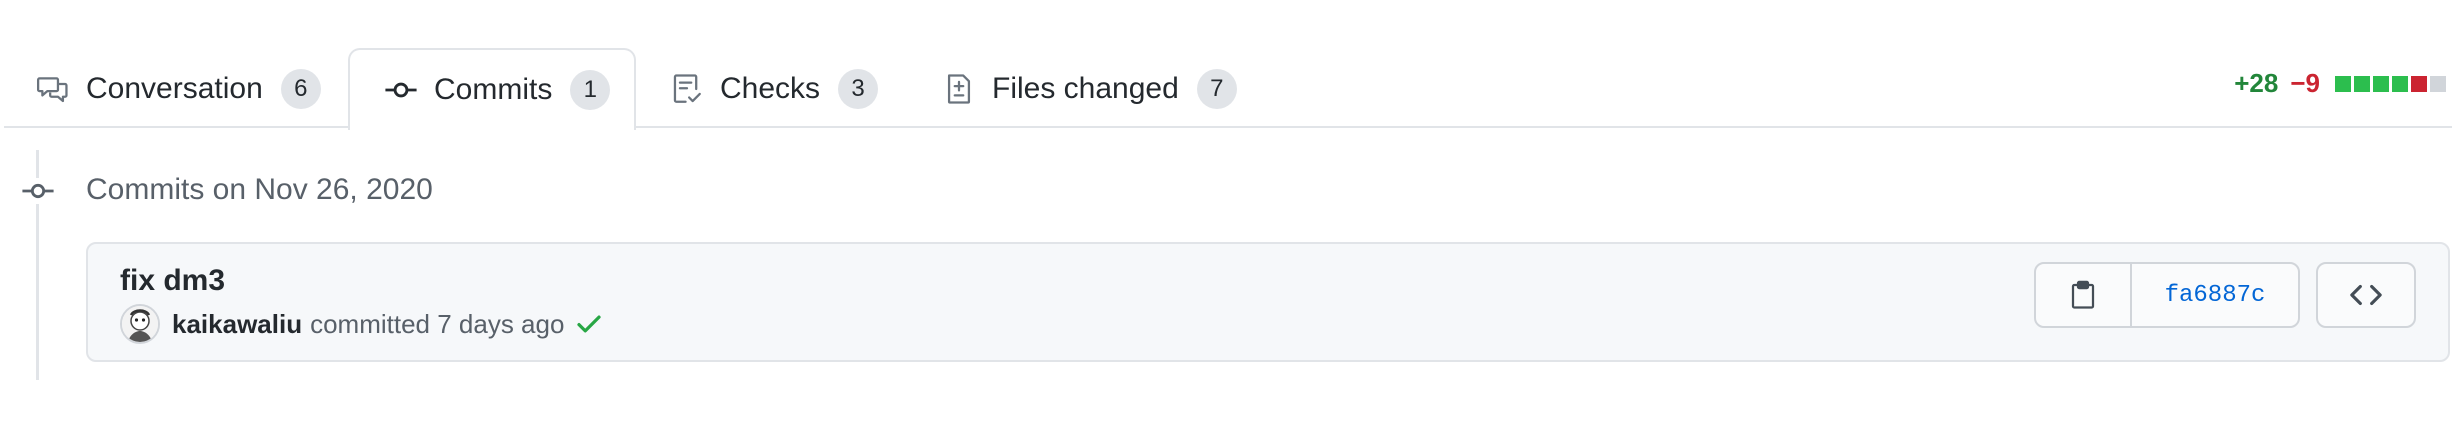  What do you see at coordinates (590, 90) in the screenshot?
I see `tab-counter: 1` at bounding box center [590, 90].